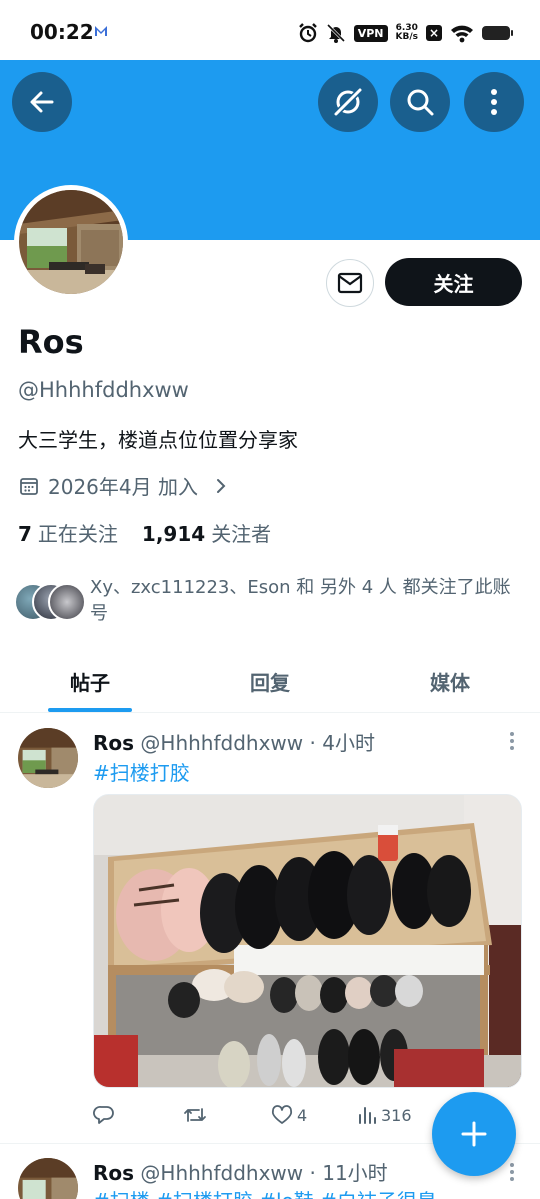  I want to click on like-button: 4, so click(314, 1115).